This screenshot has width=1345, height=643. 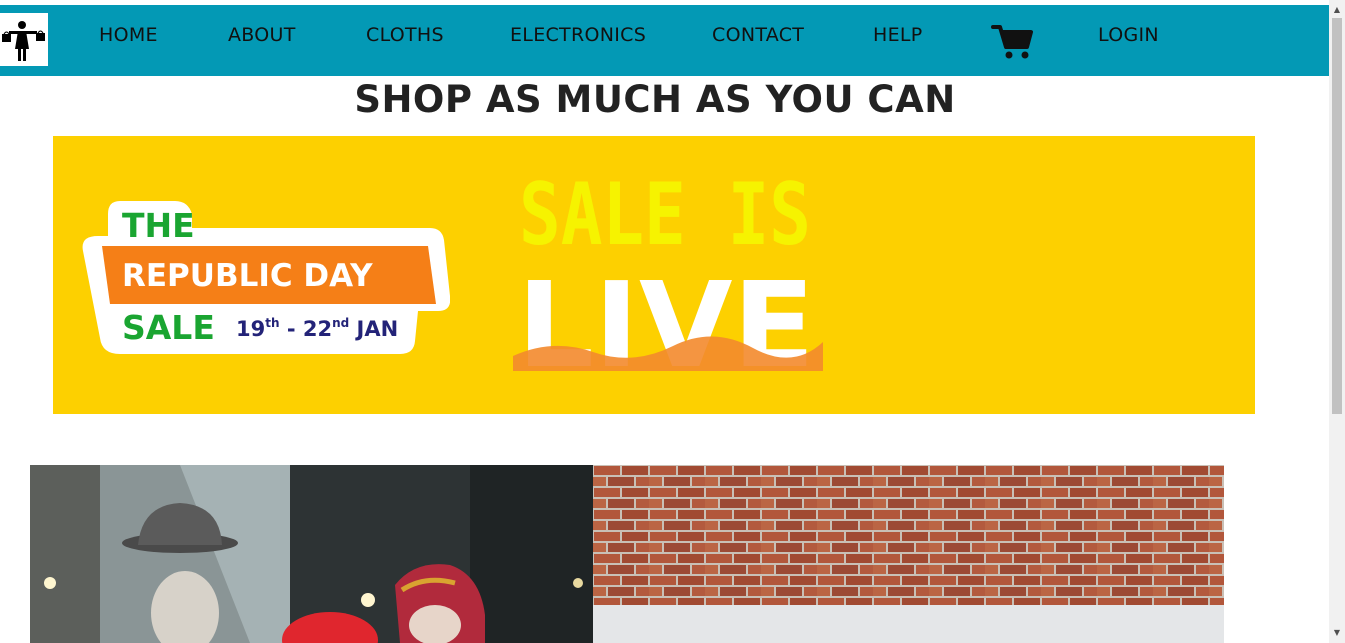 What do you see at coordinates (908, 554) in the screenshot?
I see `brick-wall-photo` at bounding box center [908, 554].